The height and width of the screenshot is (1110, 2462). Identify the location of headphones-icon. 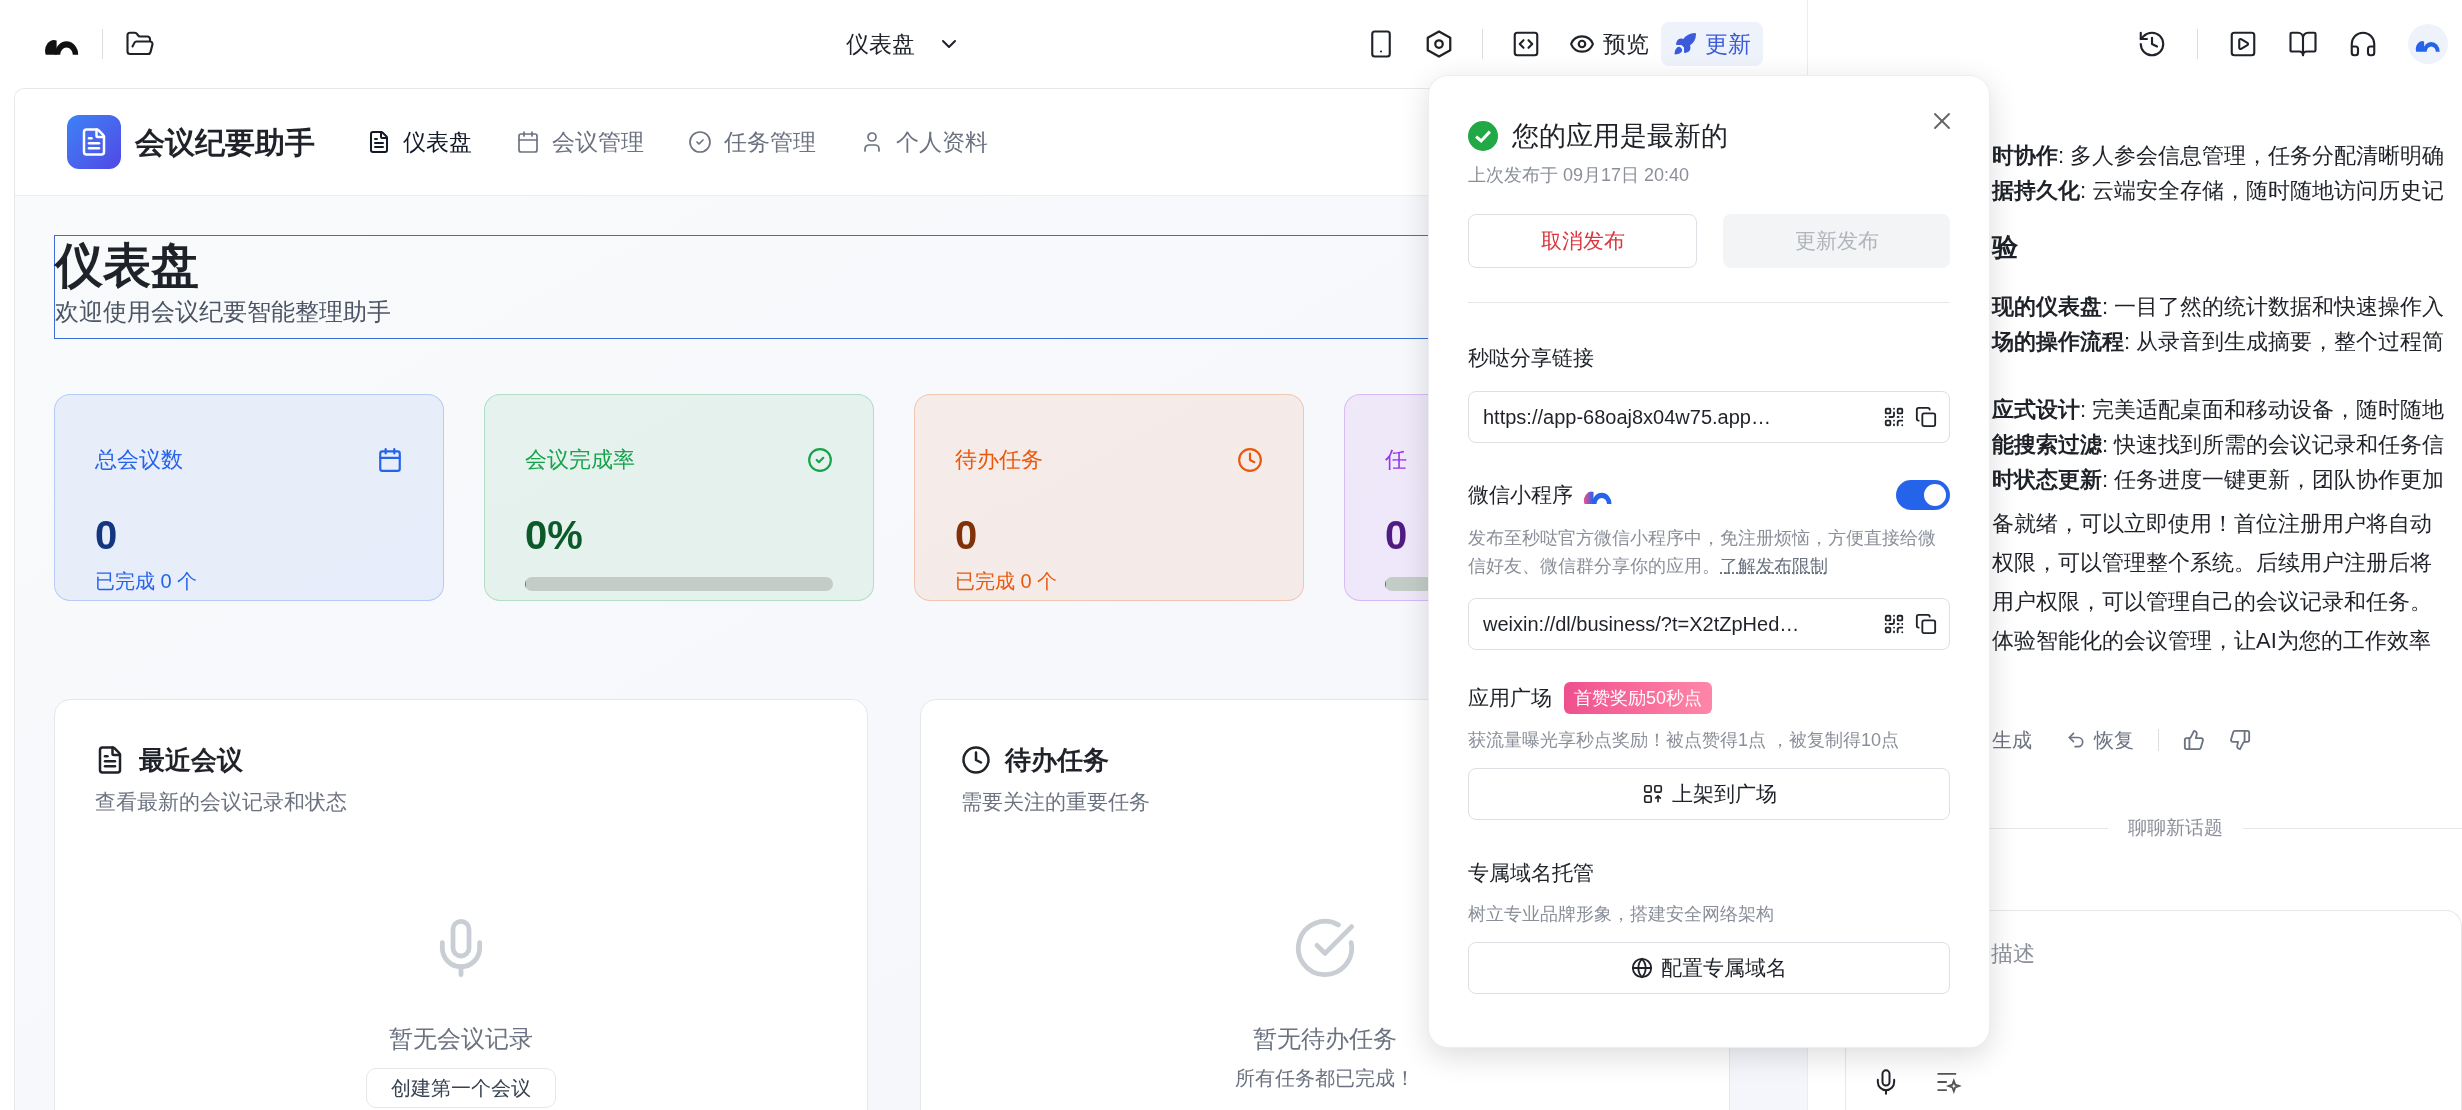
(2363, 44).